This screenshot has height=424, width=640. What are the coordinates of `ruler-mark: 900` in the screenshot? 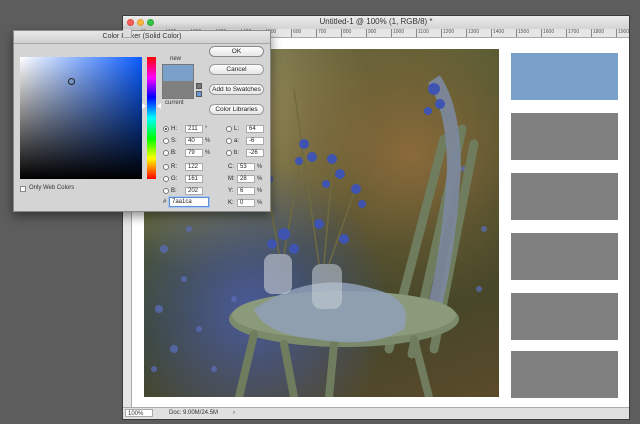 It's located at (371, 33).